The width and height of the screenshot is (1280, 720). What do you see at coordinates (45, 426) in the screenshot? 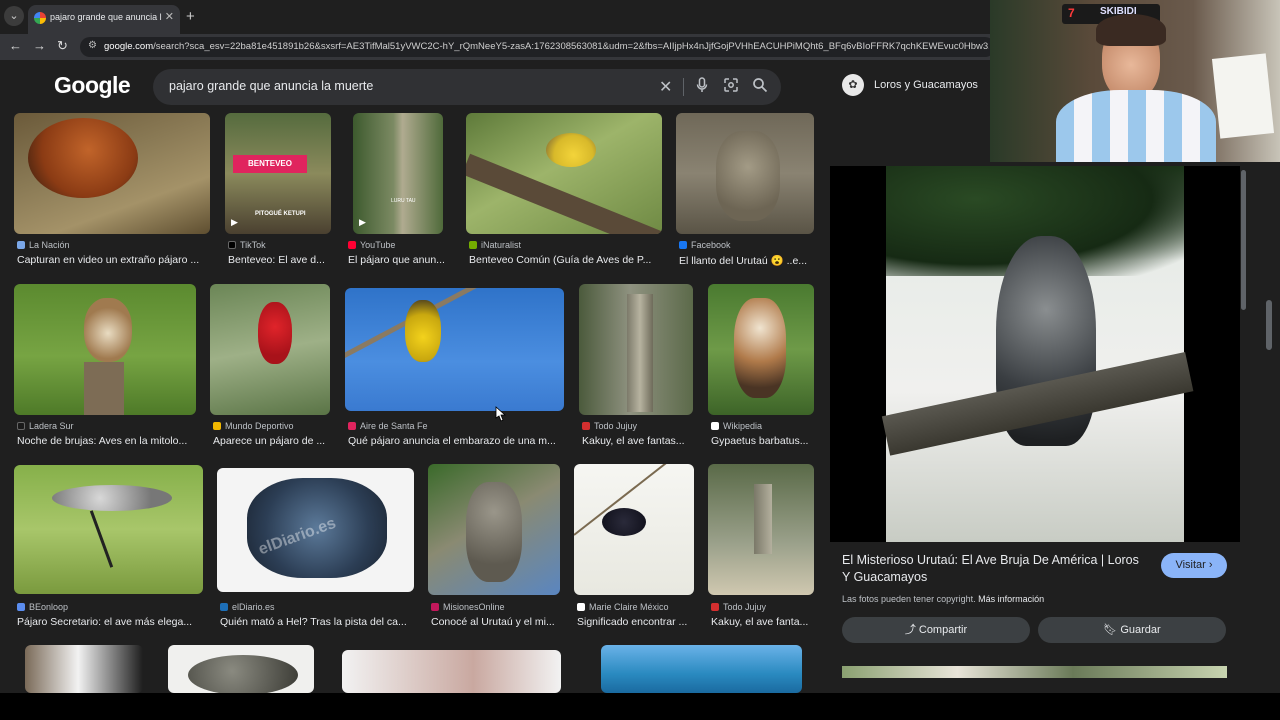
I see `result-source-6: Ladera Sur` at bounding box center [45, 426].